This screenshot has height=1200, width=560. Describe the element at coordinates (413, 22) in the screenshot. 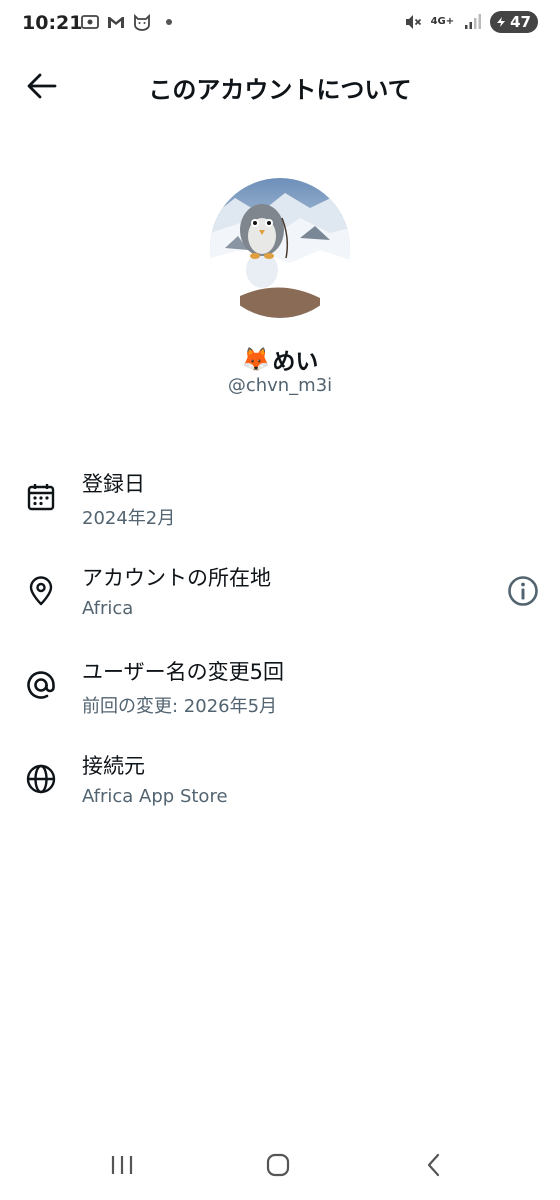

I see `mute-icon` at that location.